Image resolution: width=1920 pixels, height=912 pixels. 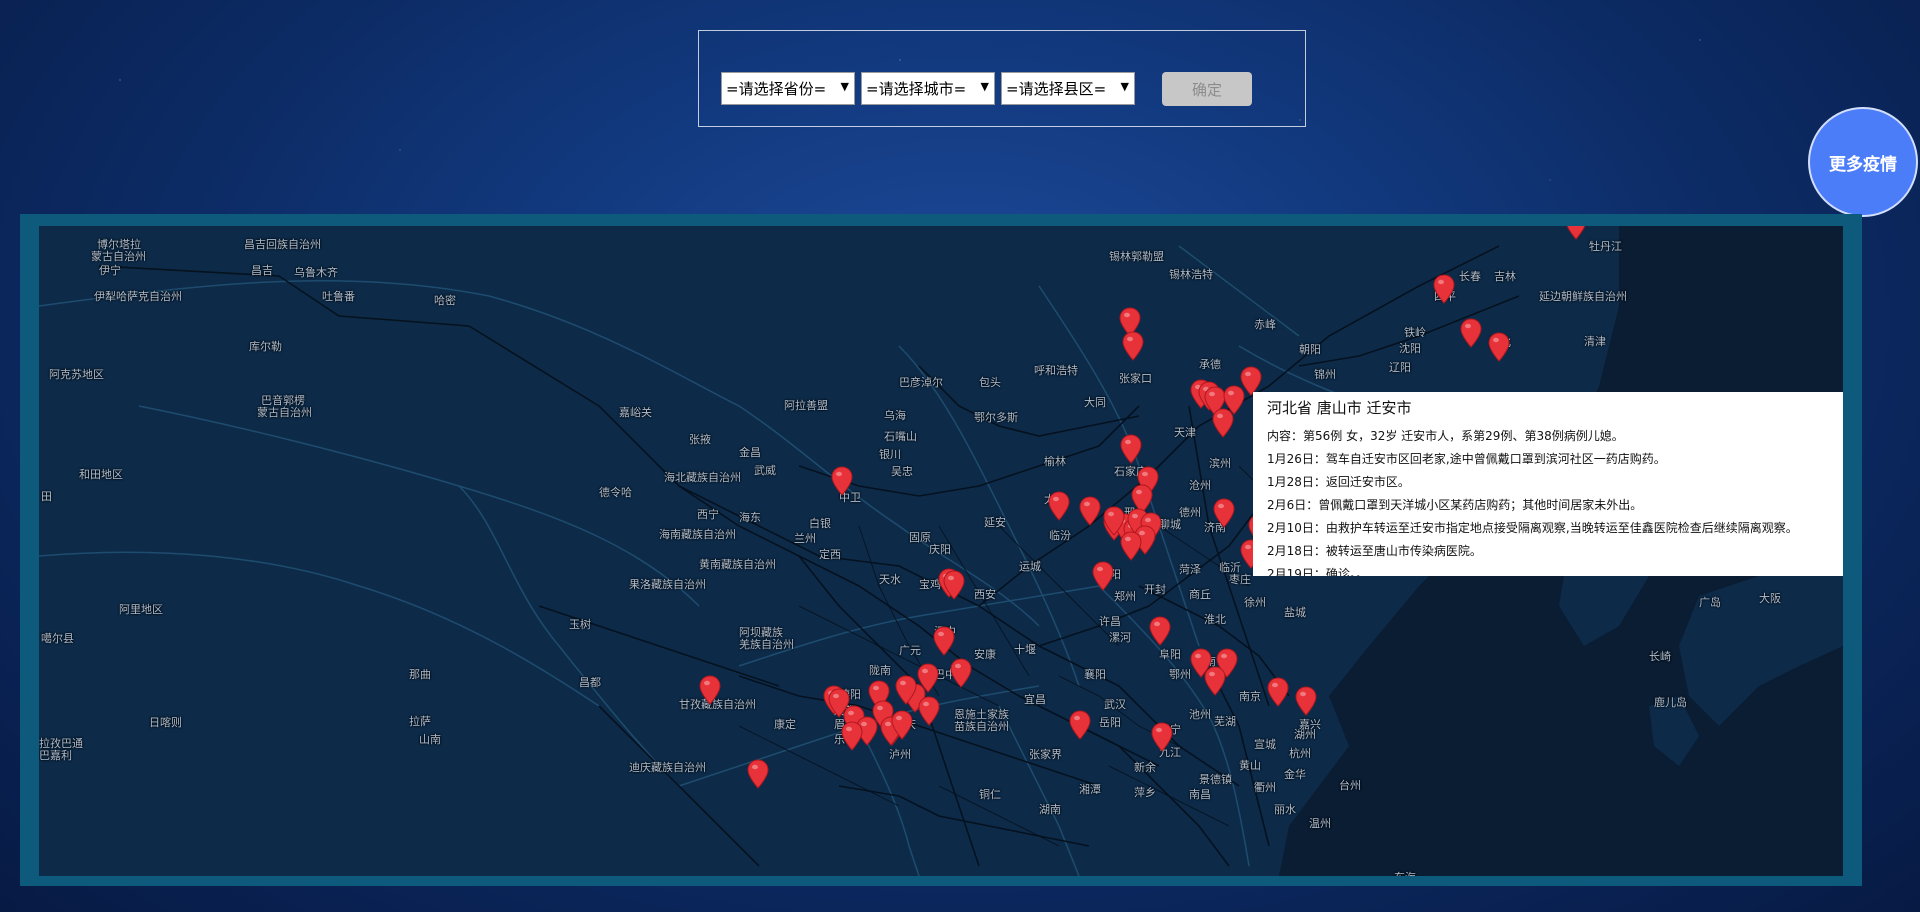 I want to click on city-label: 温州, so click(x=1320, y=823).